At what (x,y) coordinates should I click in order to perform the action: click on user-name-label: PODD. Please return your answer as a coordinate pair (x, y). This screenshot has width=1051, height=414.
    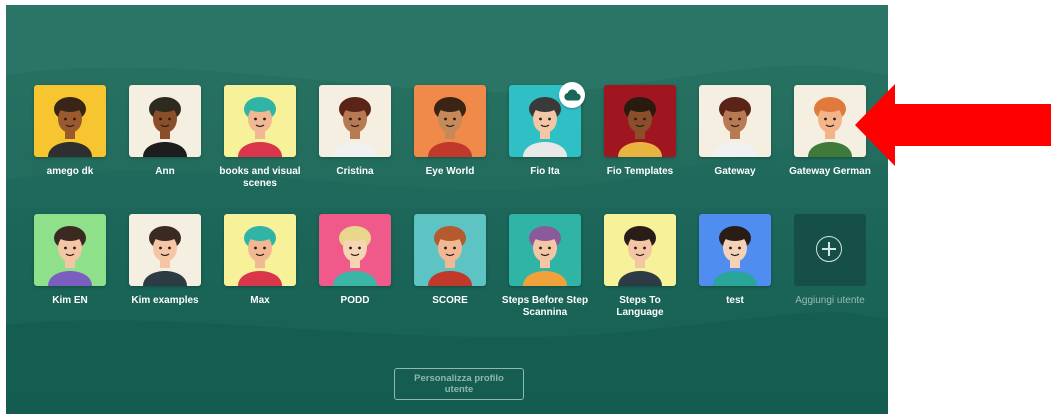
    Looking at the image, I should click on (355, 300).